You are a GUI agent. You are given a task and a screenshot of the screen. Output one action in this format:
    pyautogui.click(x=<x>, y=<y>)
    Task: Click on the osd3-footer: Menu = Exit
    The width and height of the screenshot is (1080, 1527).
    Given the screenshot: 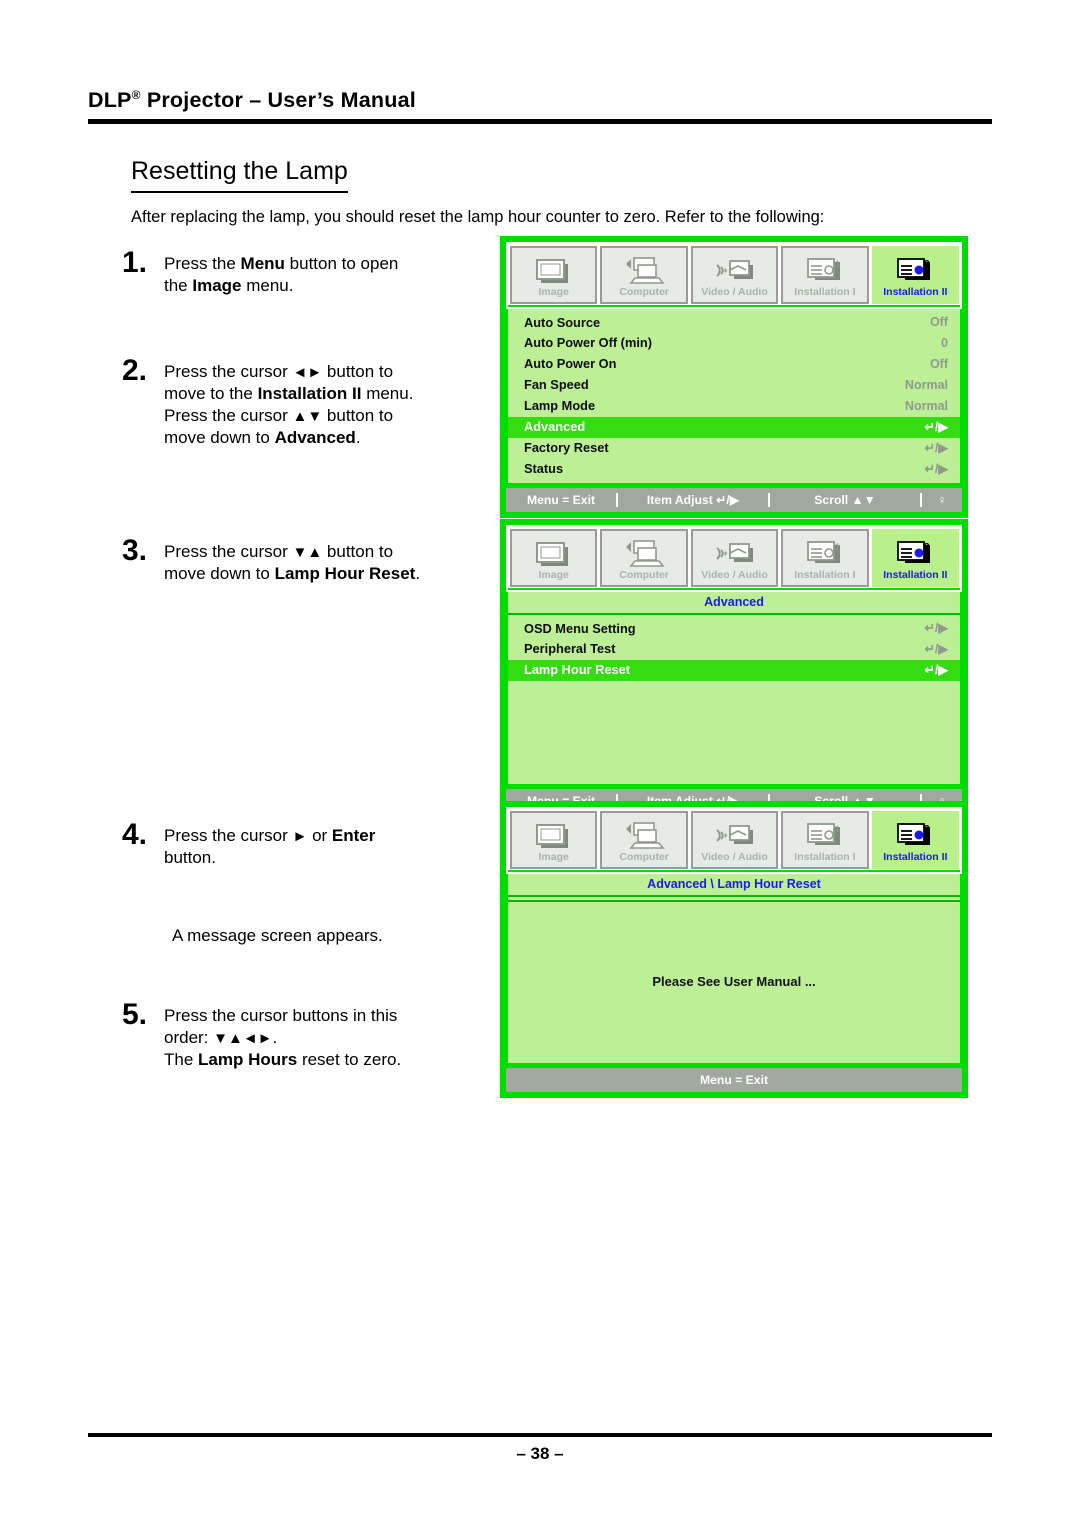 What is the action you would take?
    pyautogui.click(x=734, y=1080)
    